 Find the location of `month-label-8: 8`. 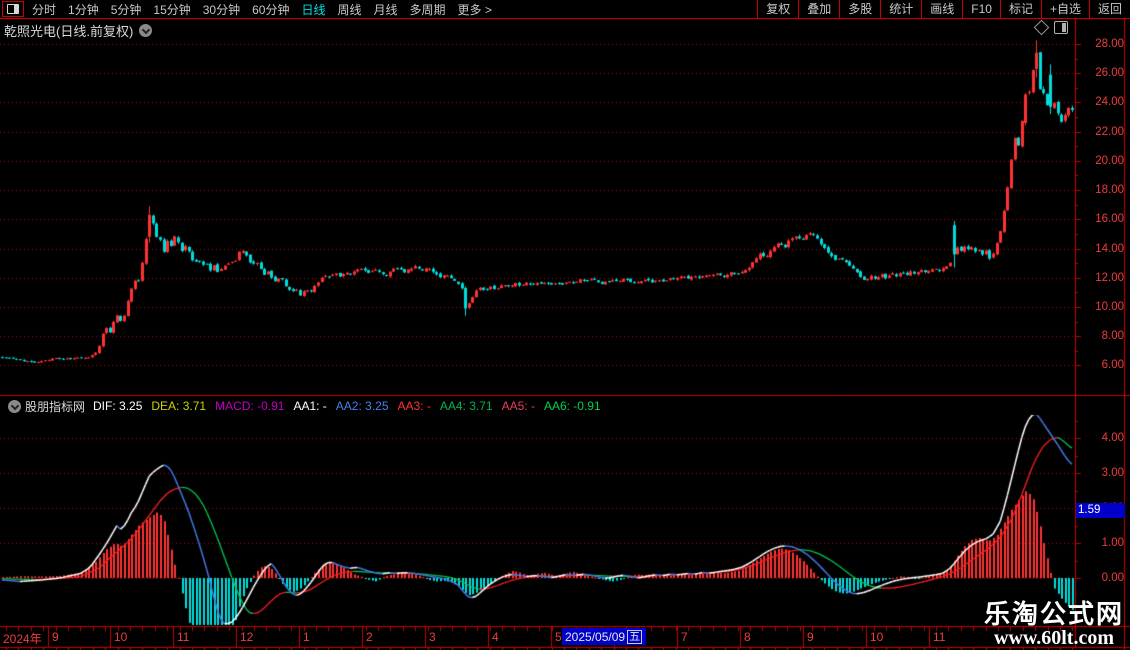

month-label-8: 8 is located at coordinates (747, 637).